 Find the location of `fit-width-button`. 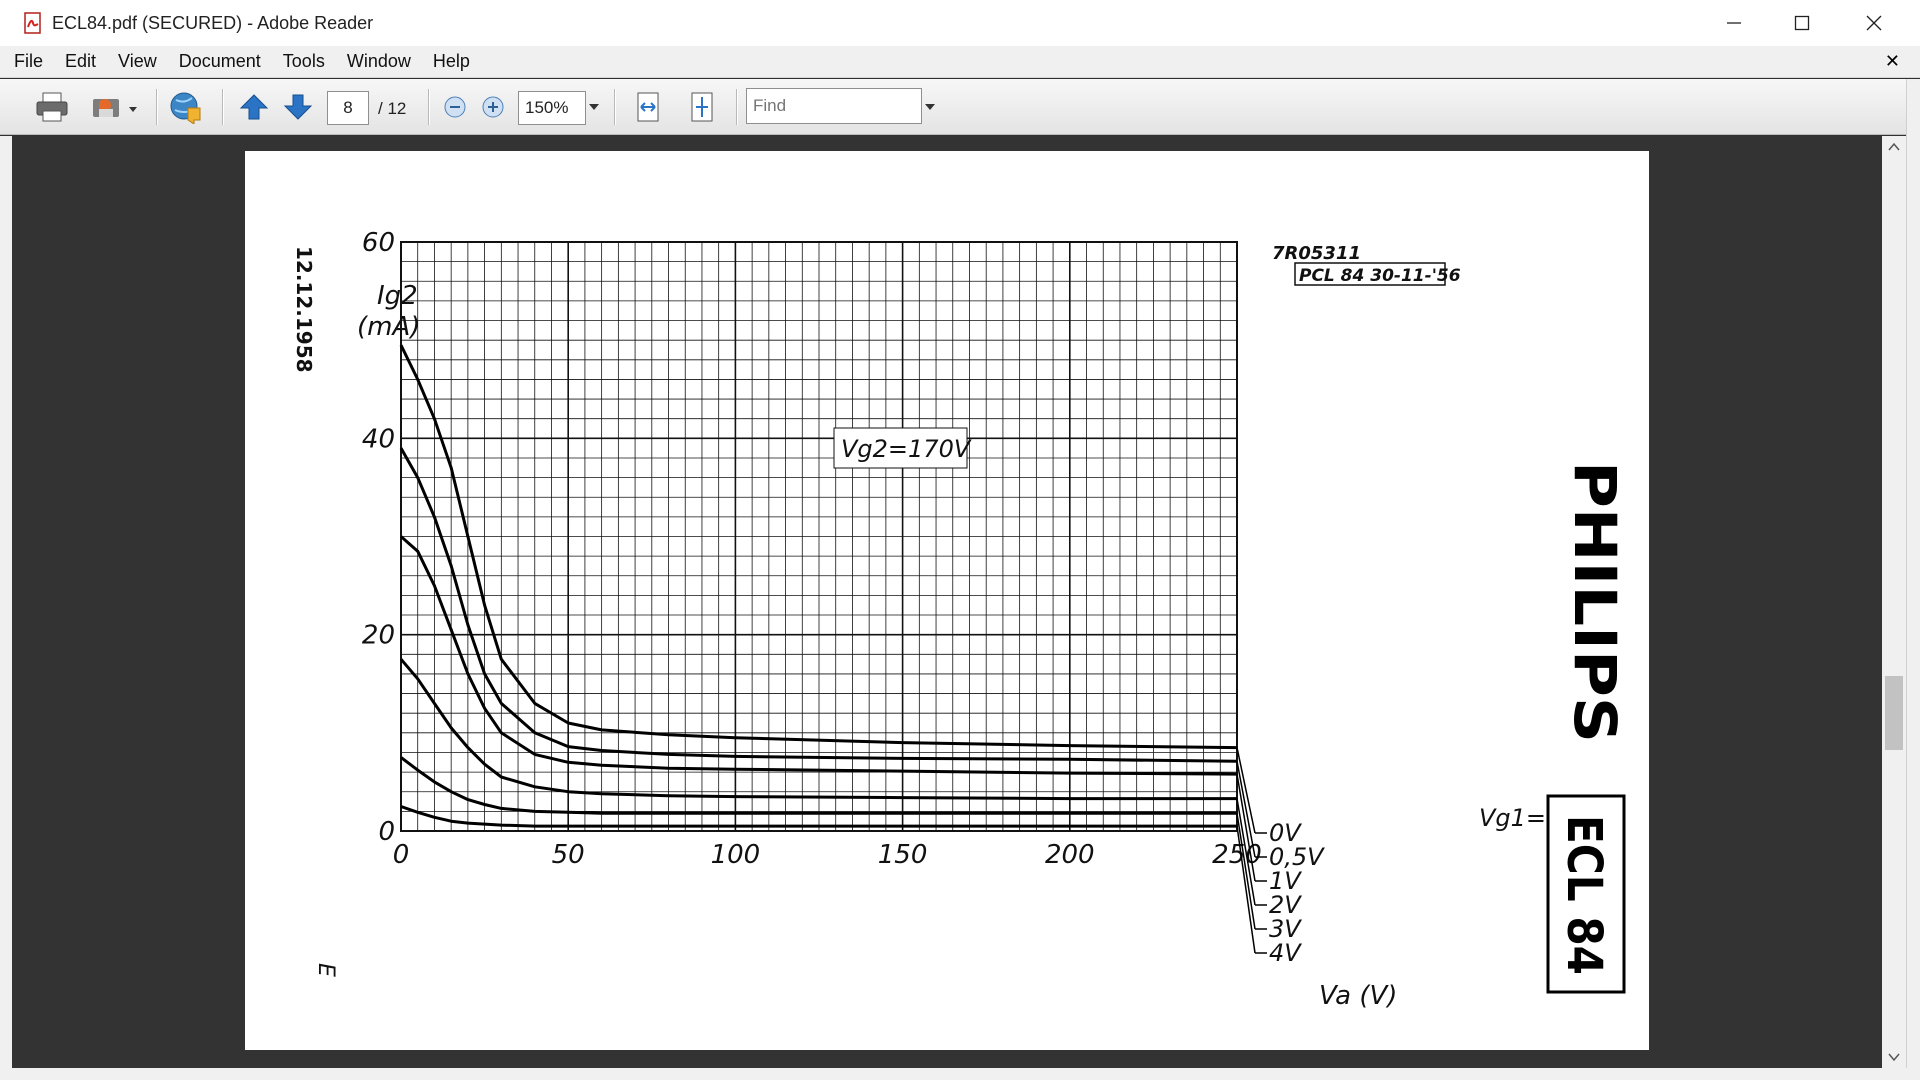

fit-width-button is located at coordinates (648, 107).